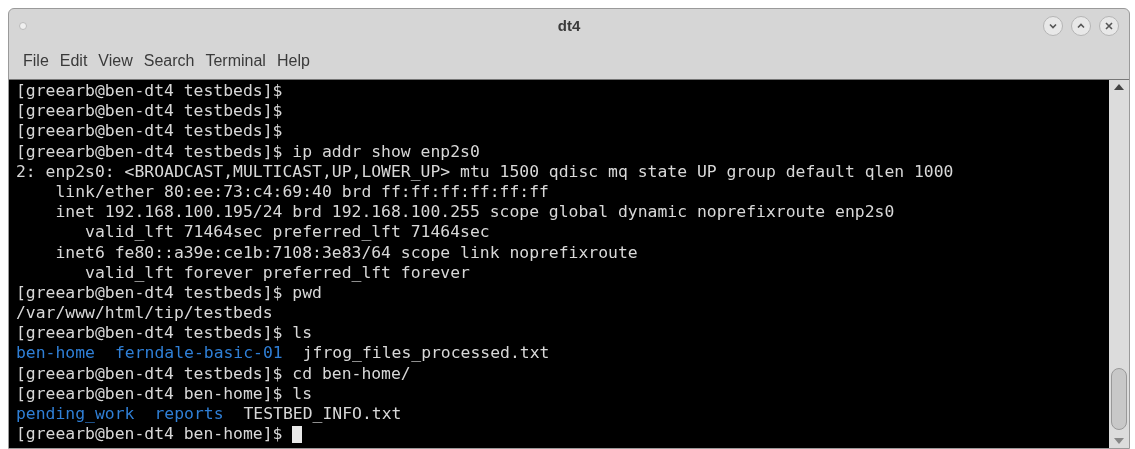 The image size is (1135, 449). What do you see at coordinates (346, 252) in the screenshot?
I see `terminal-line: inet6 fe80::a39e:ce1b:7108:3e83/64 scope link noprefixroute` at bounding box center [346, 252].